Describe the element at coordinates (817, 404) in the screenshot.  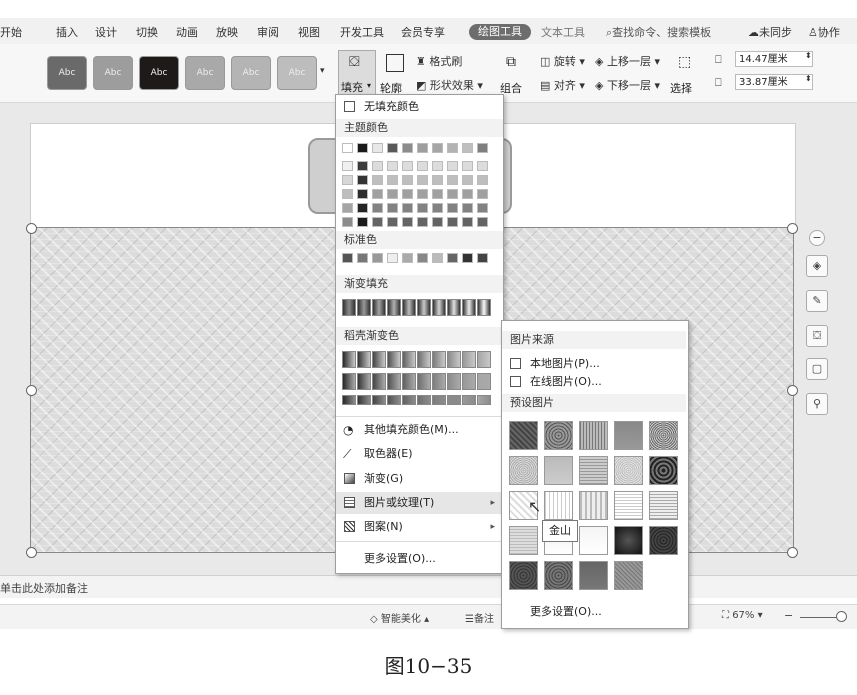
I see `location-icon: ⚲` at that location.